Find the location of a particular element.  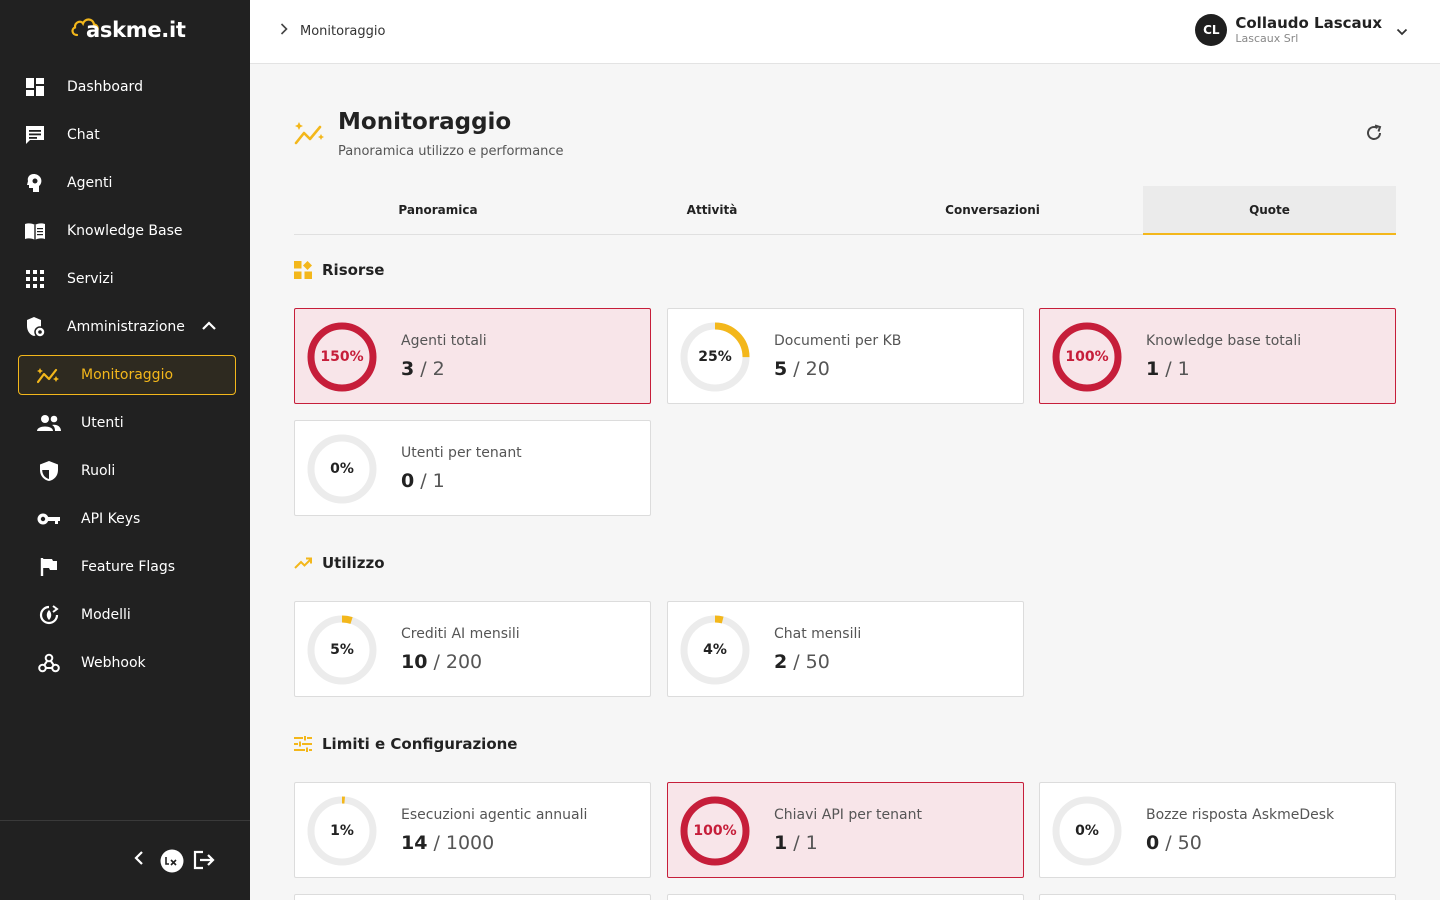

tune-icon is located at coordinates (303, 744).